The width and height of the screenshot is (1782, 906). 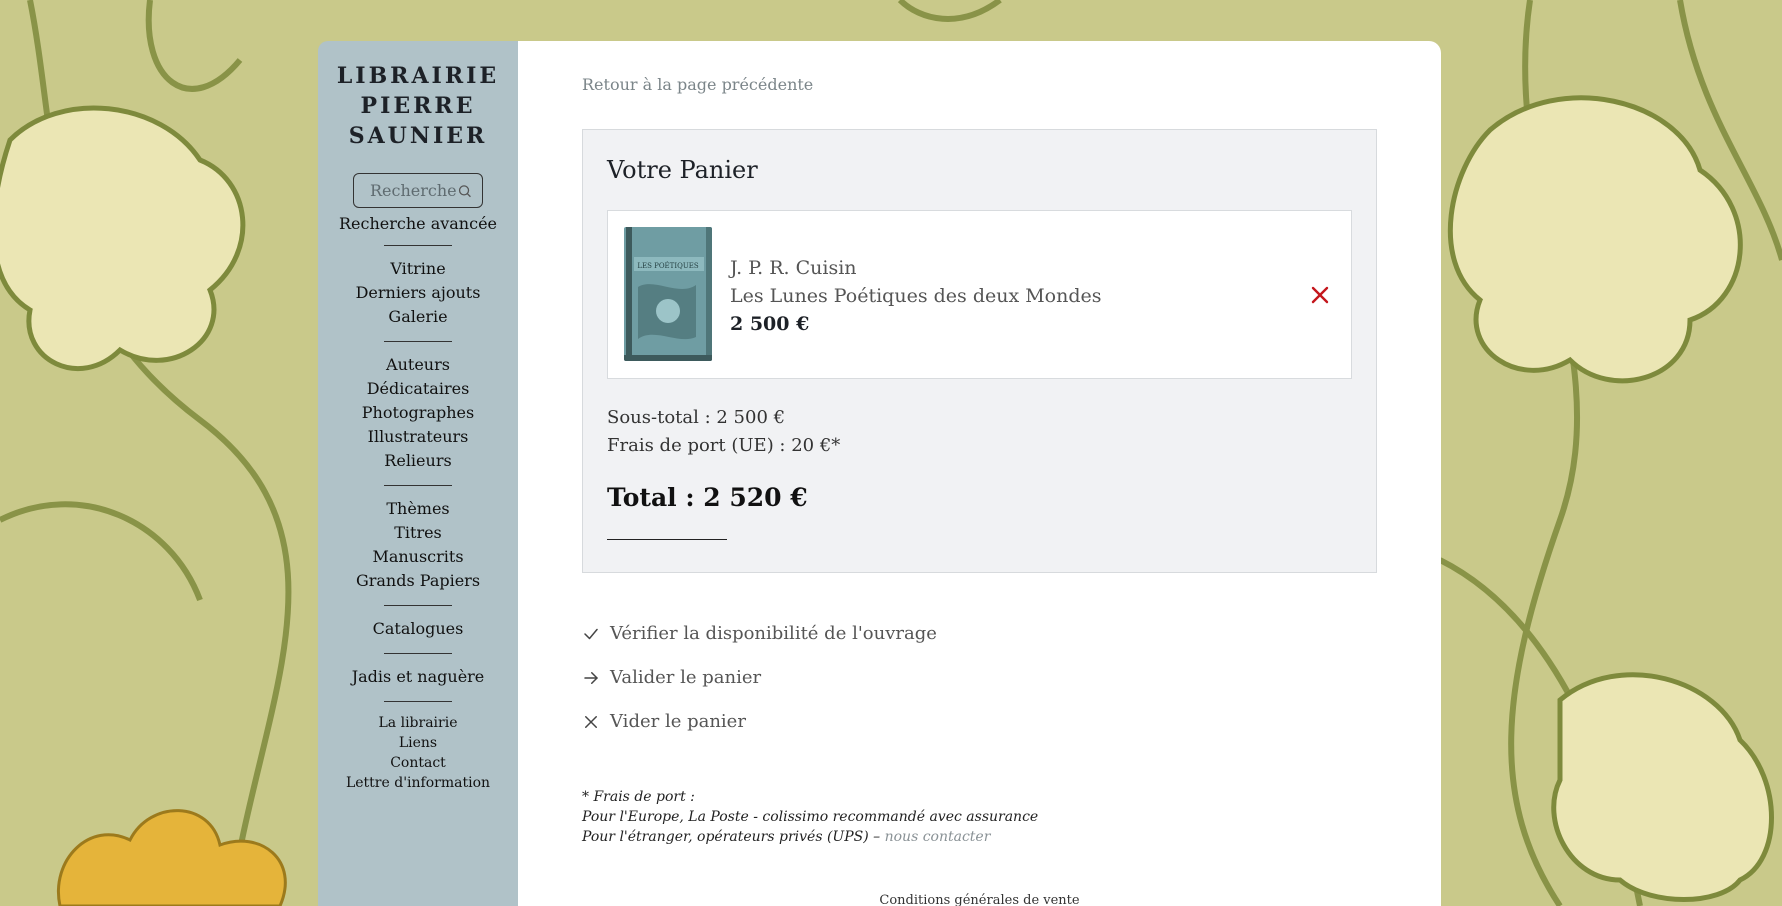 I want to click on nav-item-dedicataires: Dédicataires, so click(x=418, y=389).